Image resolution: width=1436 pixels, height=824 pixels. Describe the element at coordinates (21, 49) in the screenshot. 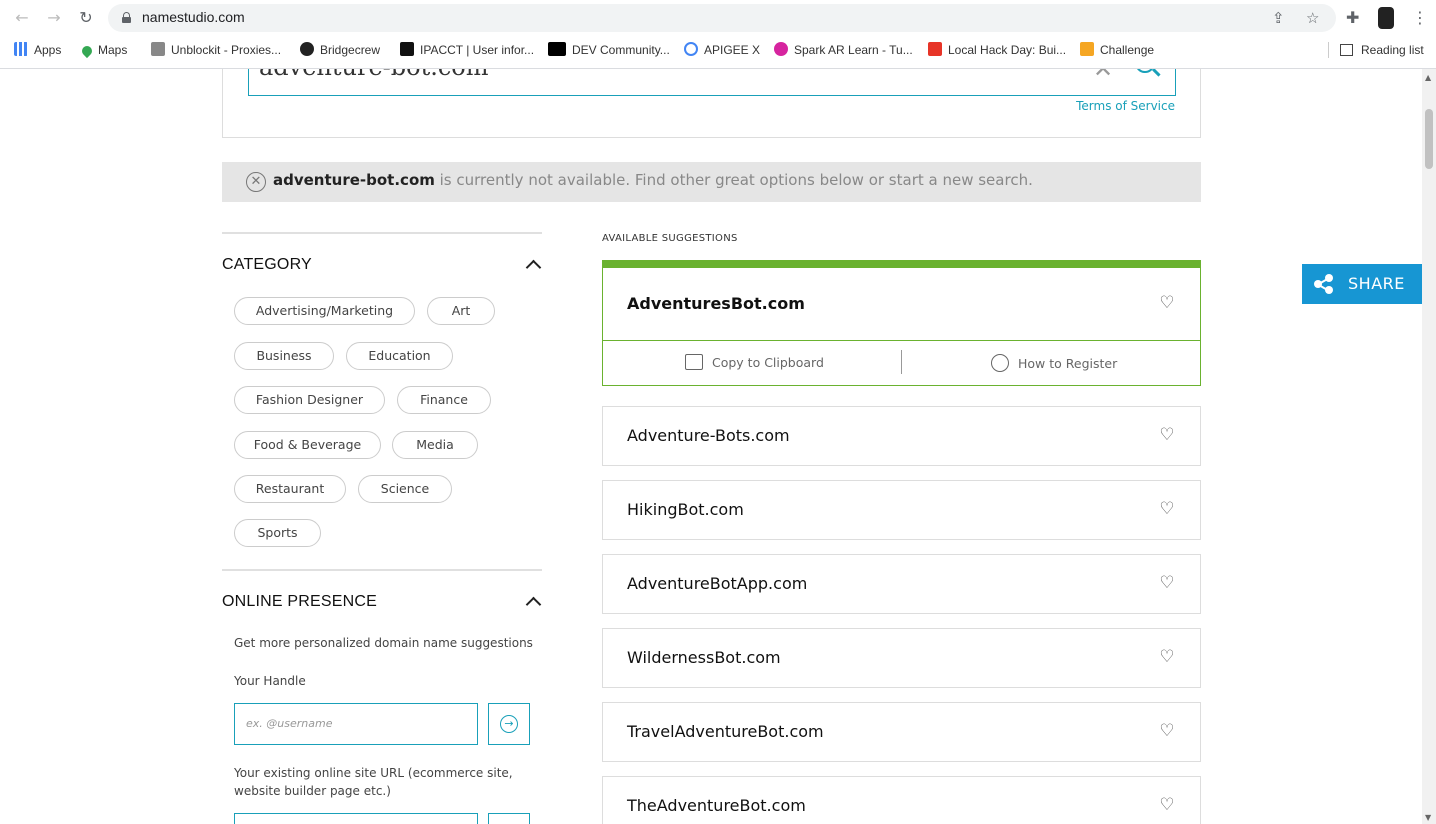

I see `apps-grid-icon` at that location.